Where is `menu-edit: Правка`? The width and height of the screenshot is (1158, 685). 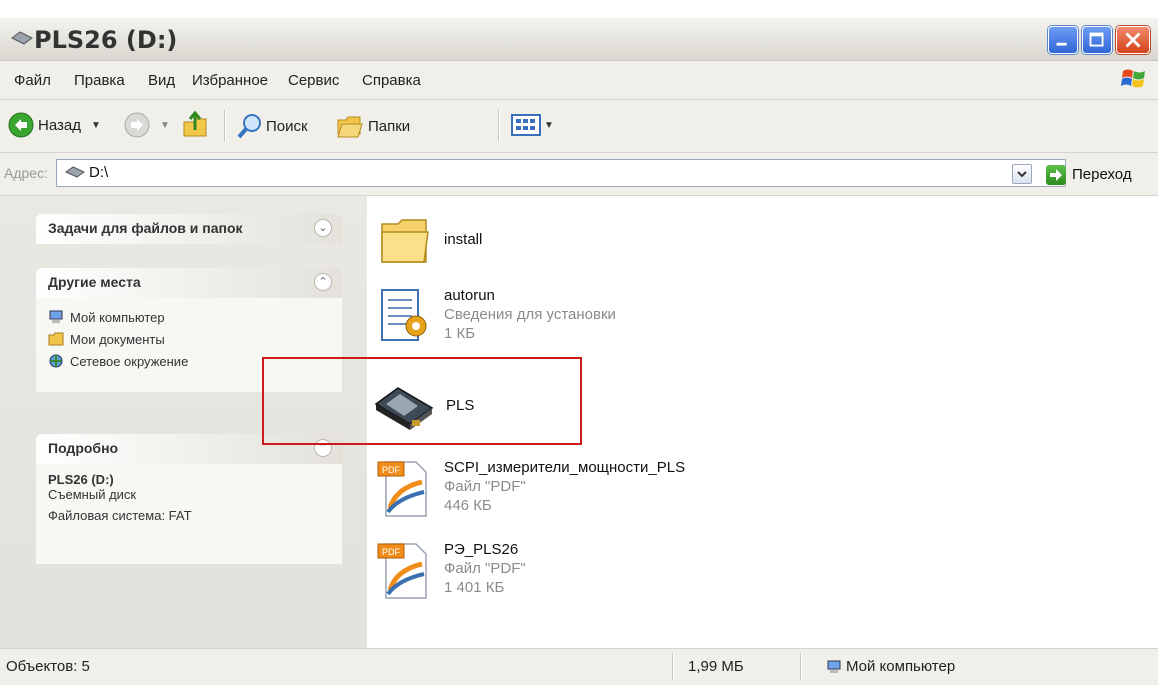 menu-edit: Правка is located at coordinates (99, 80).